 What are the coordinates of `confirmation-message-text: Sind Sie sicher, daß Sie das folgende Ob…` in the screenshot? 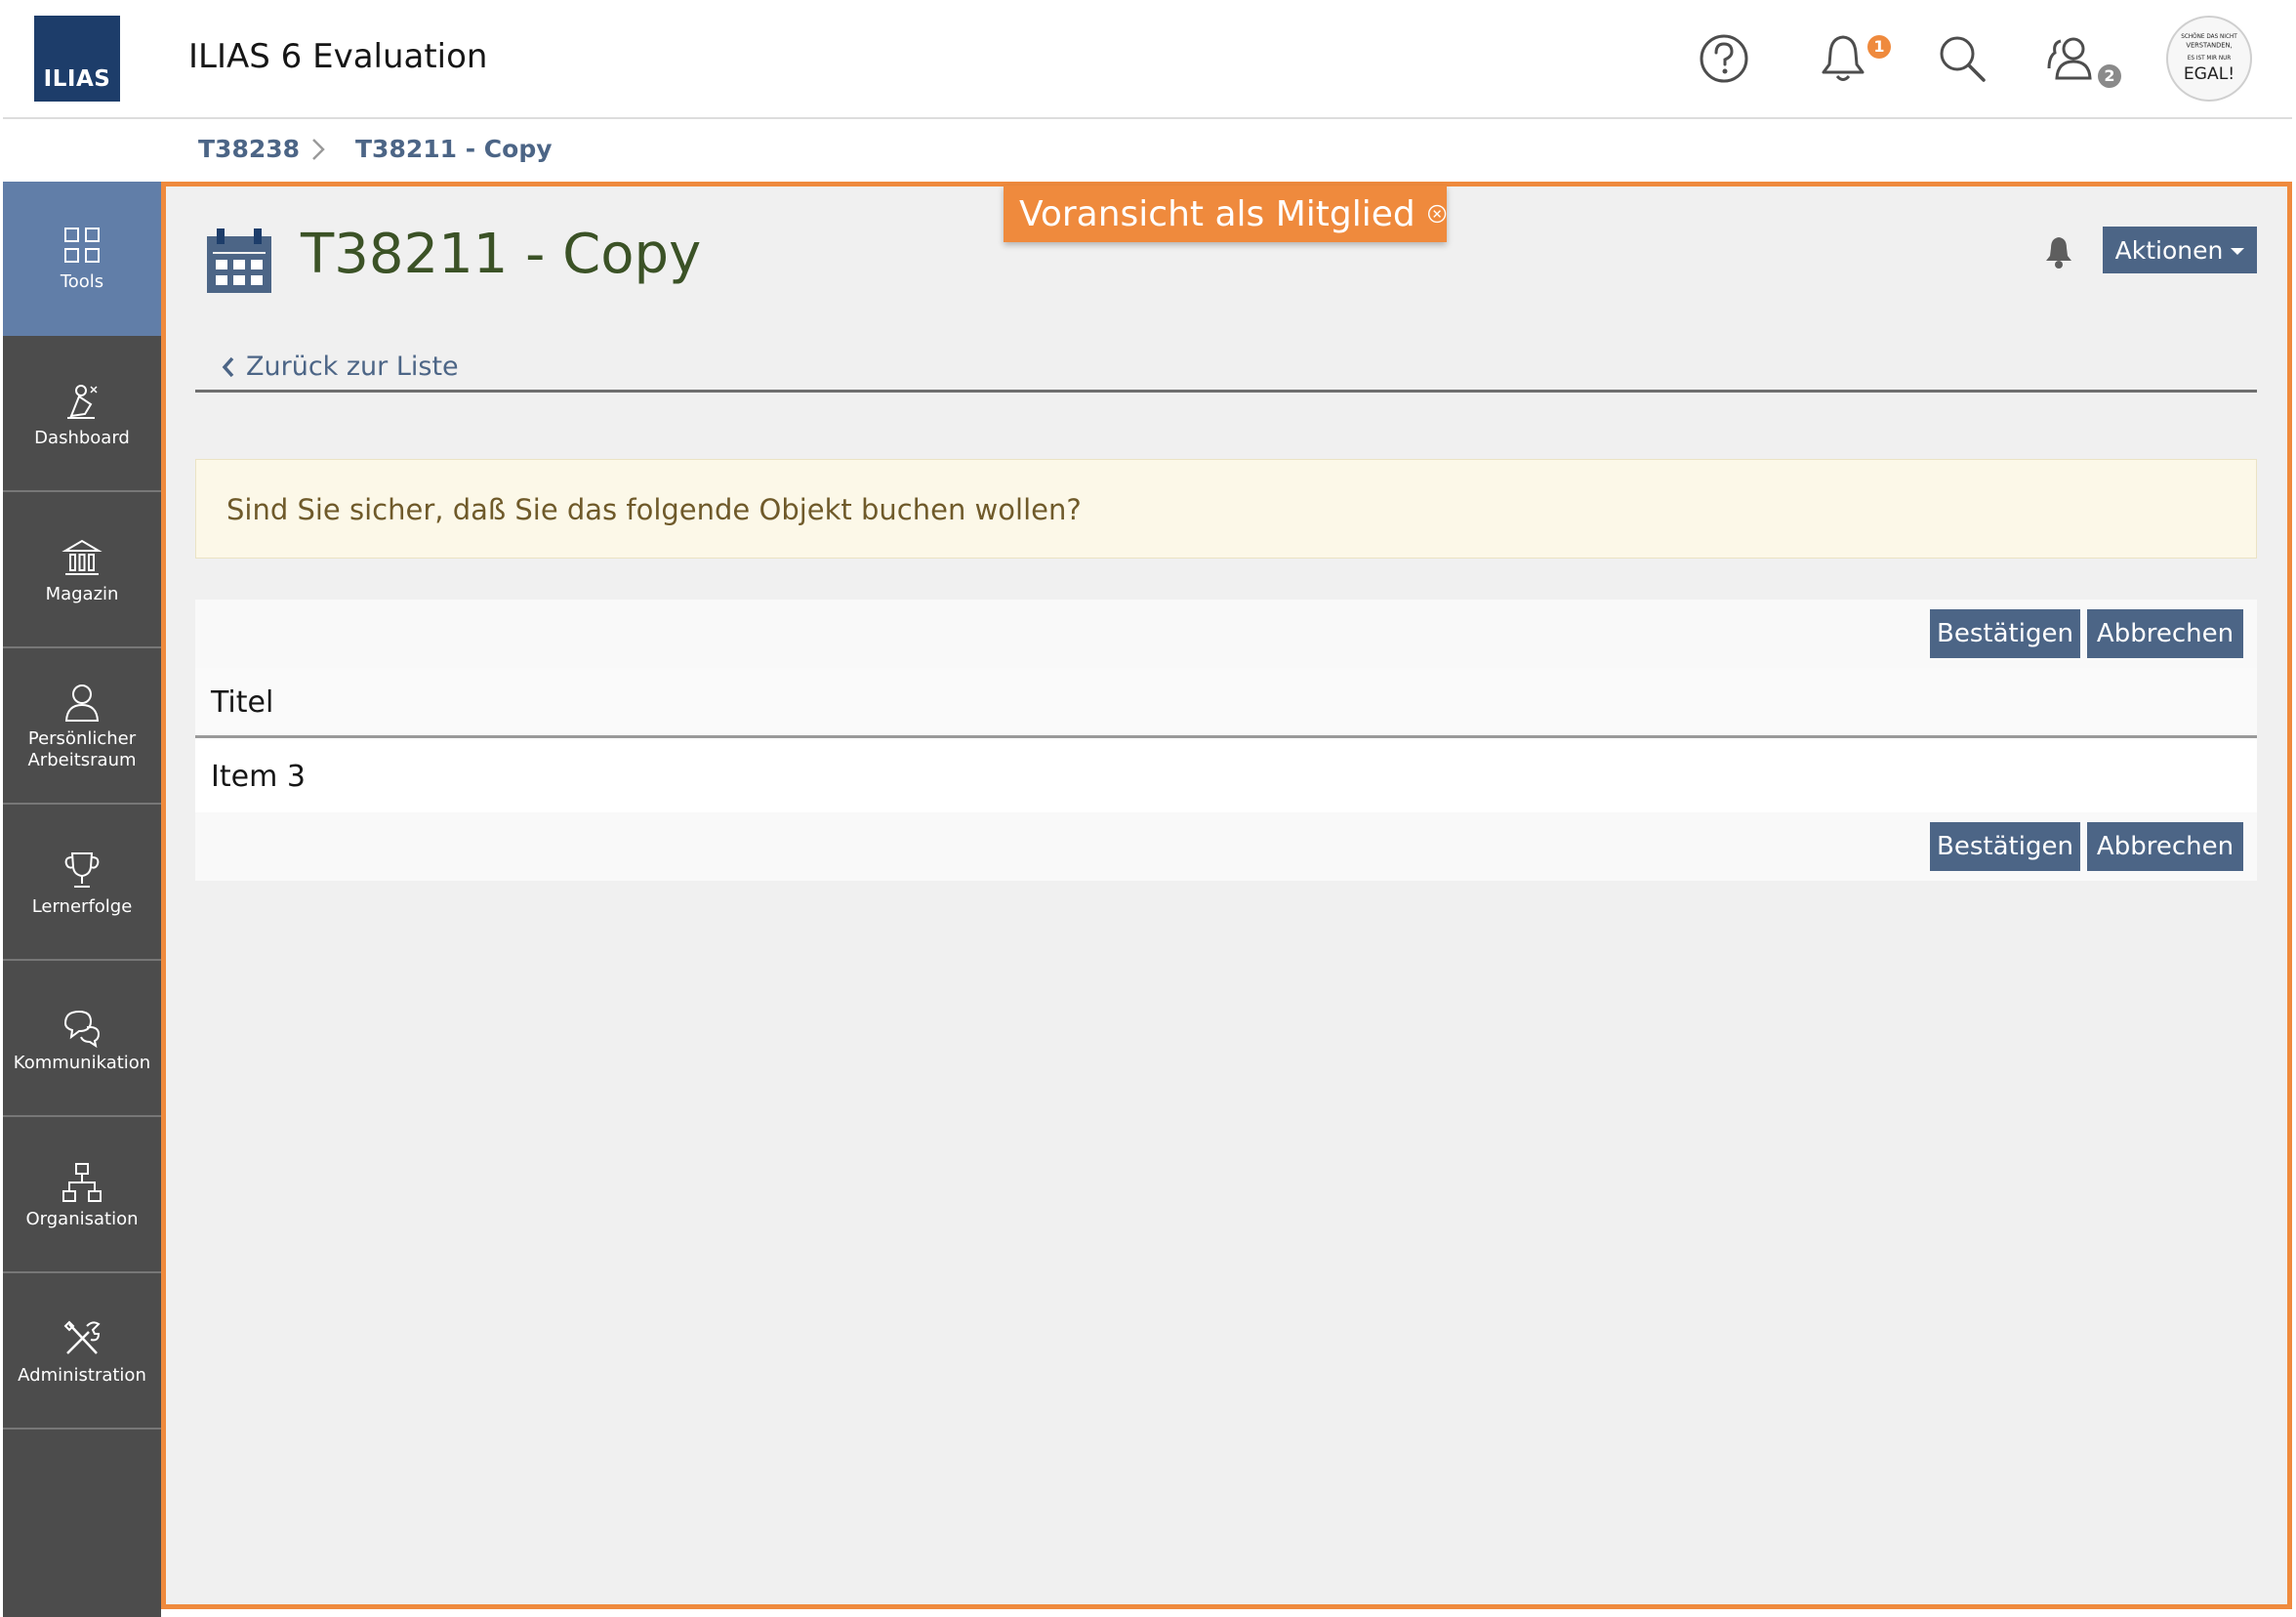 It's located at (654, 509).